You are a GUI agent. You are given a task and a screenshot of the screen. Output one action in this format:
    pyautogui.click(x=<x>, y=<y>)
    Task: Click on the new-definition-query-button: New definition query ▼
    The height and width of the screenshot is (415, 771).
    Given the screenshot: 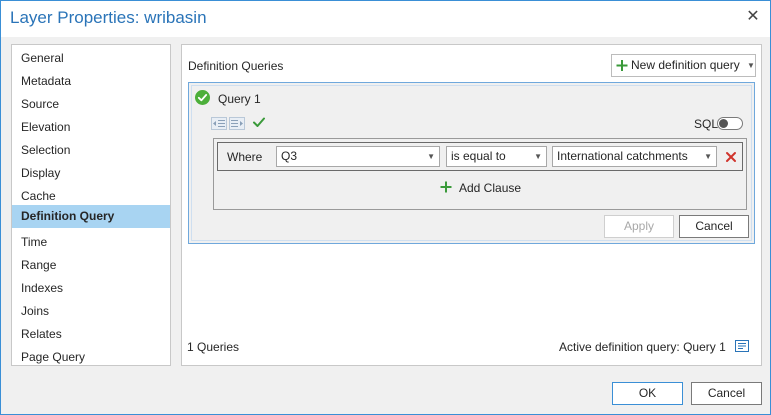 What is the action you would take?
    pyautogui.click(x=683, y=65)
    